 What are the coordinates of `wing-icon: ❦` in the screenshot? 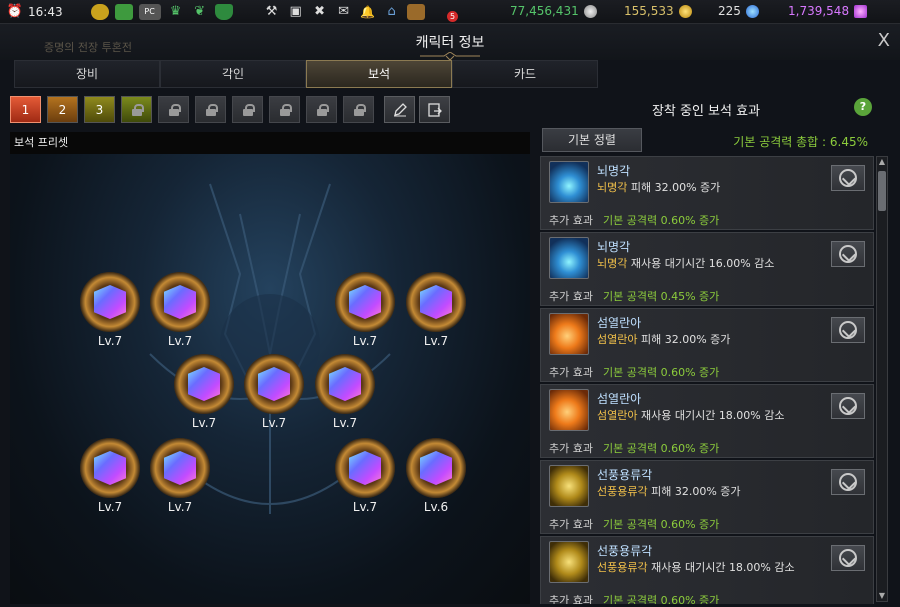 It's located at (200, 12).